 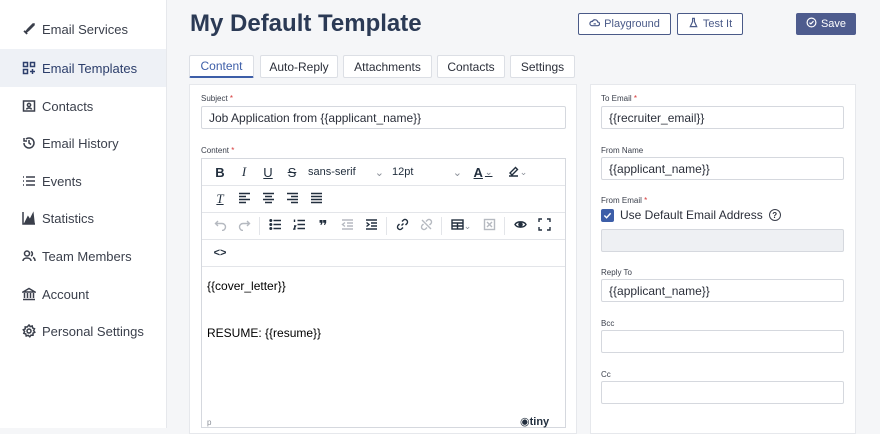 I want to click on use-default-email-option: Use Default Email Address ?, so click(x=700, y=215).